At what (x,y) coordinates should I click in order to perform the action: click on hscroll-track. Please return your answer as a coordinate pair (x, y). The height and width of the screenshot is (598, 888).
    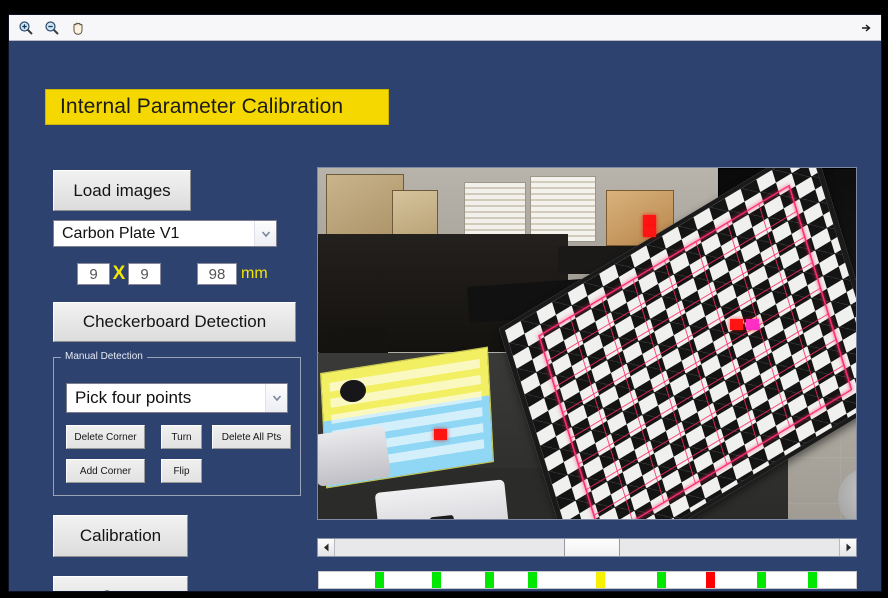
    Looking at the image, I should click on (587, 547).